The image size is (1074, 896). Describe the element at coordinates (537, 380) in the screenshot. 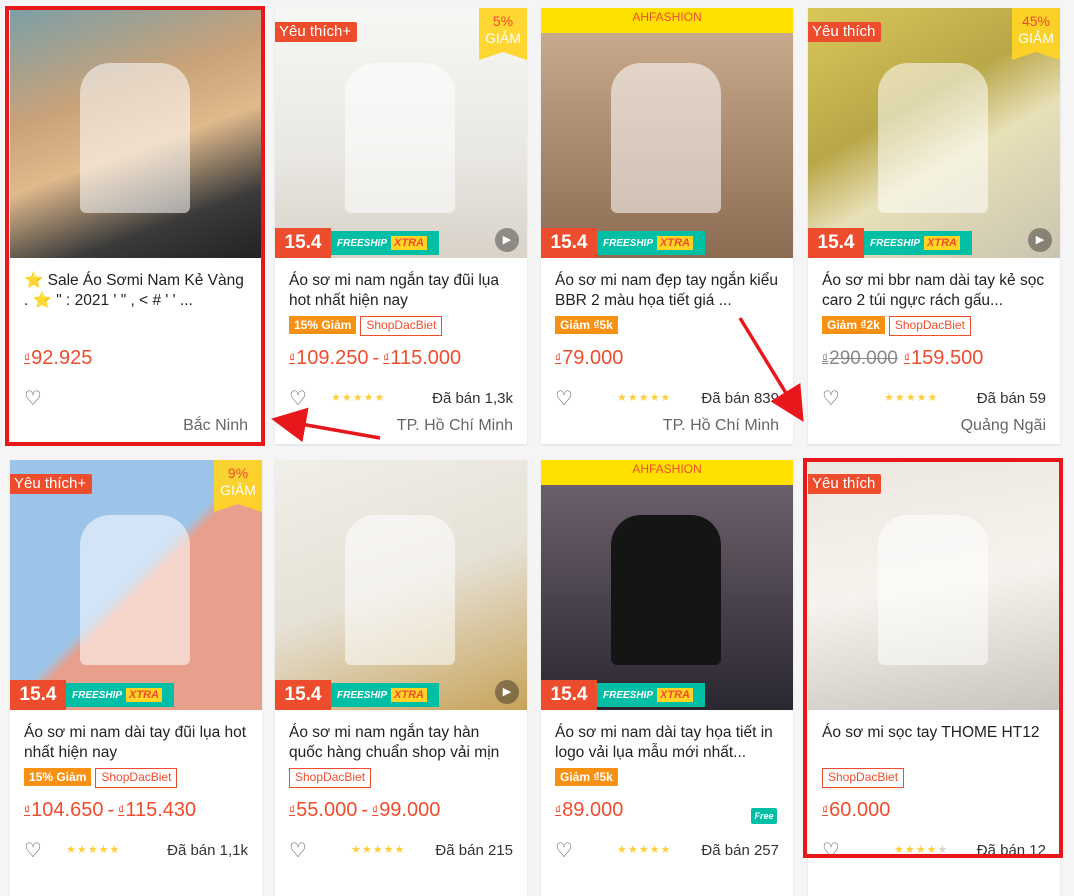

I see `annotation-arrows` at that location.